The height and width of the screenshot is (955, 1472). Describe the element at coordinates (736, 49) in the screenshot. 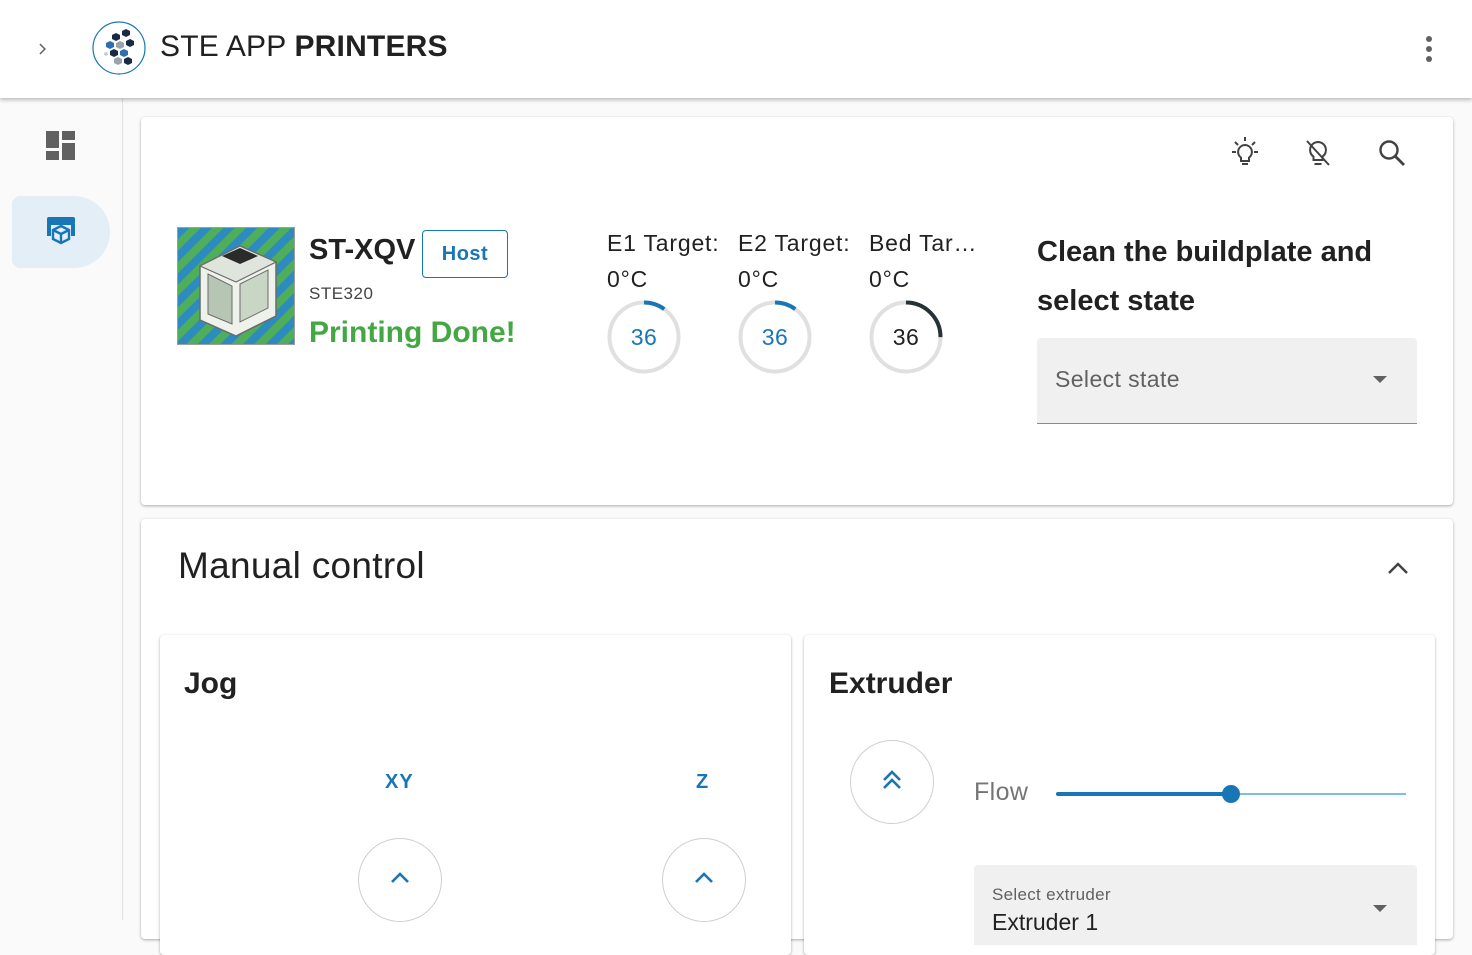

I see `app-header: STE APP PRINTERS` at that location.